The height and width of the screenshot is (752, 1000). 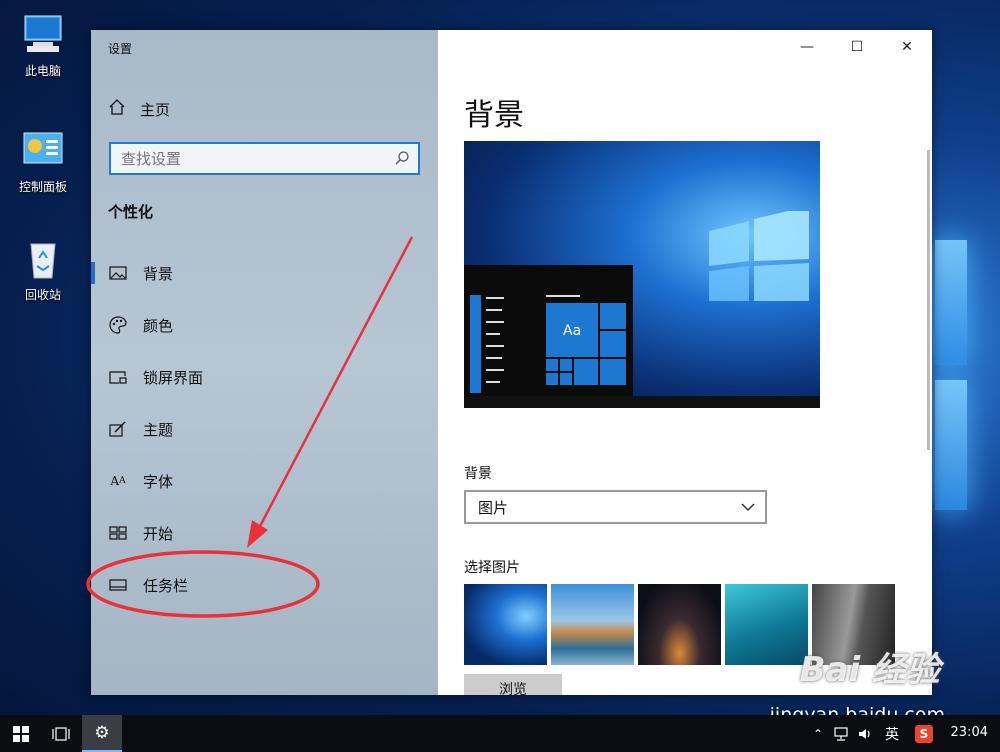 I want to click on desktop-icon-recycle-bin: 回收站, so click(x=43, y=269).